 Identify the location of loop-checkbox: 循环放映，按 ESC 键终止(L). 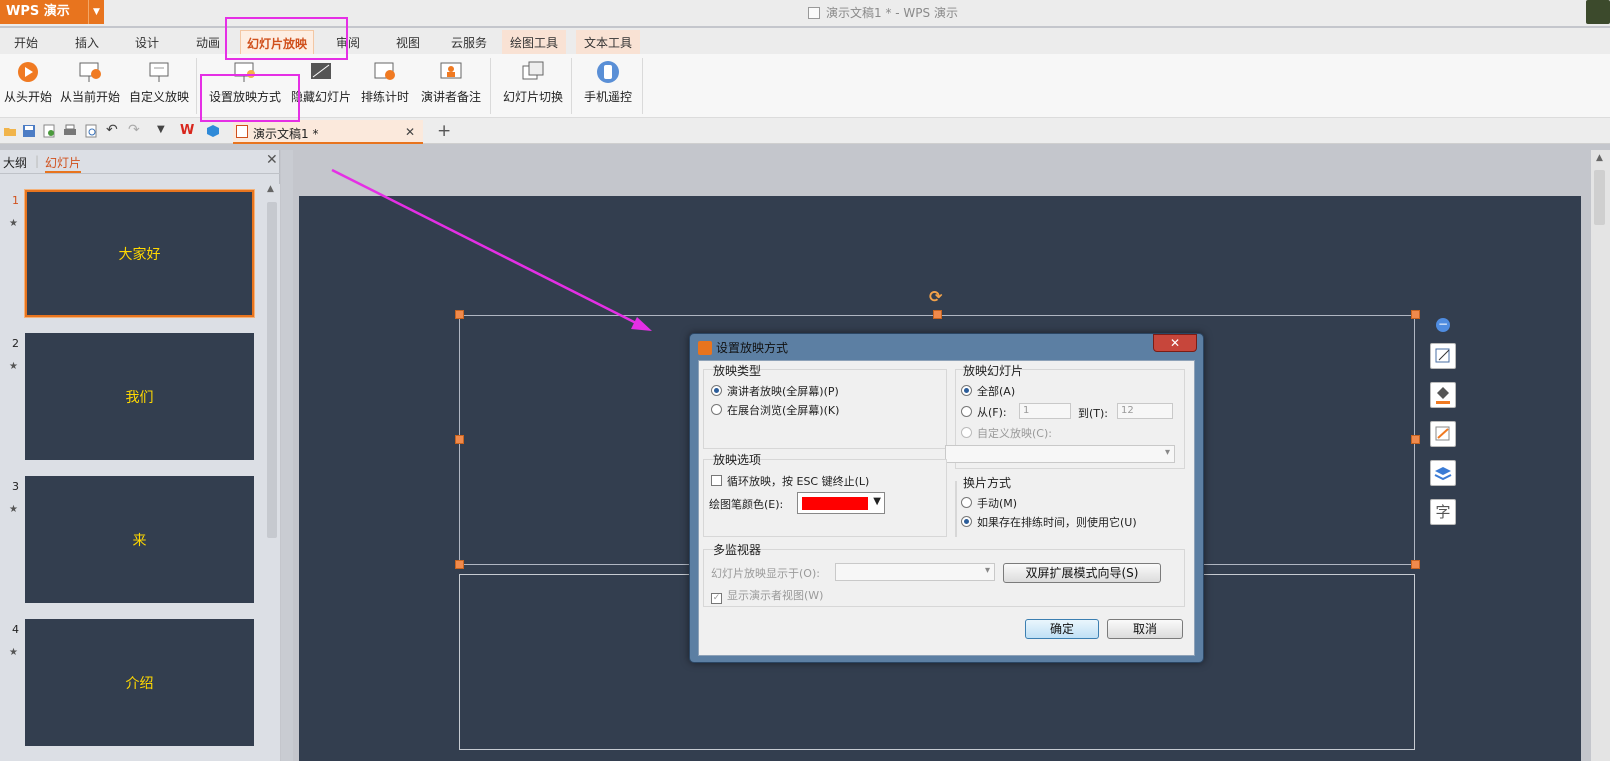
(790, 481).